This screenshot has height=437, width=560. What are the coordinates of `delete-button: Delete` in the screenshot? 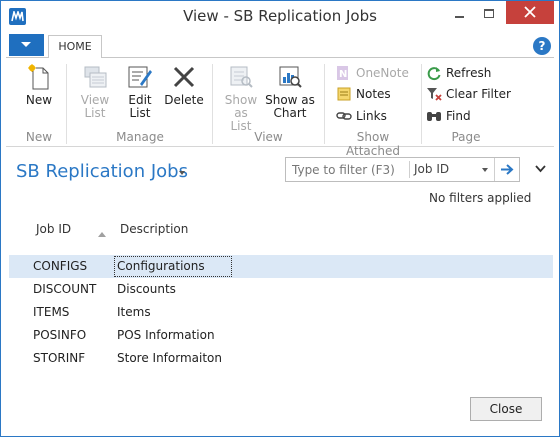 It's located at (184, 85).